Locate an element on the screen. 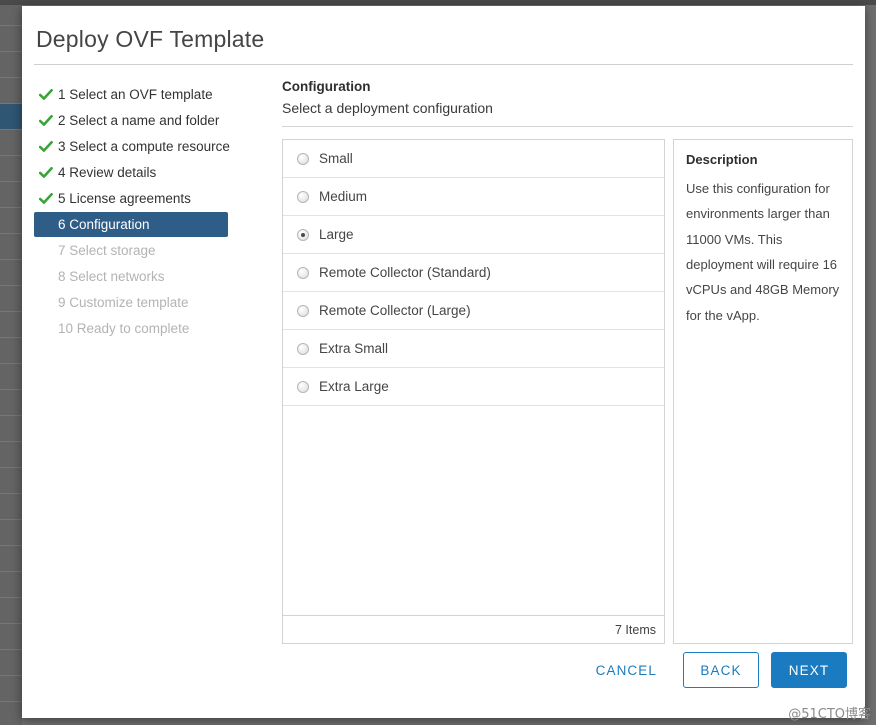 This screenshot has width=876, height=725. option-label: Small is located at coordinates (336, 158).